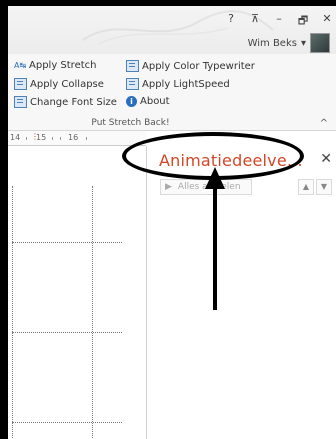  What do you see at coordinates (186, 84) in the screenshot?
I see `button-label: Apply LightSpeed` at bounding box center [186, 84].